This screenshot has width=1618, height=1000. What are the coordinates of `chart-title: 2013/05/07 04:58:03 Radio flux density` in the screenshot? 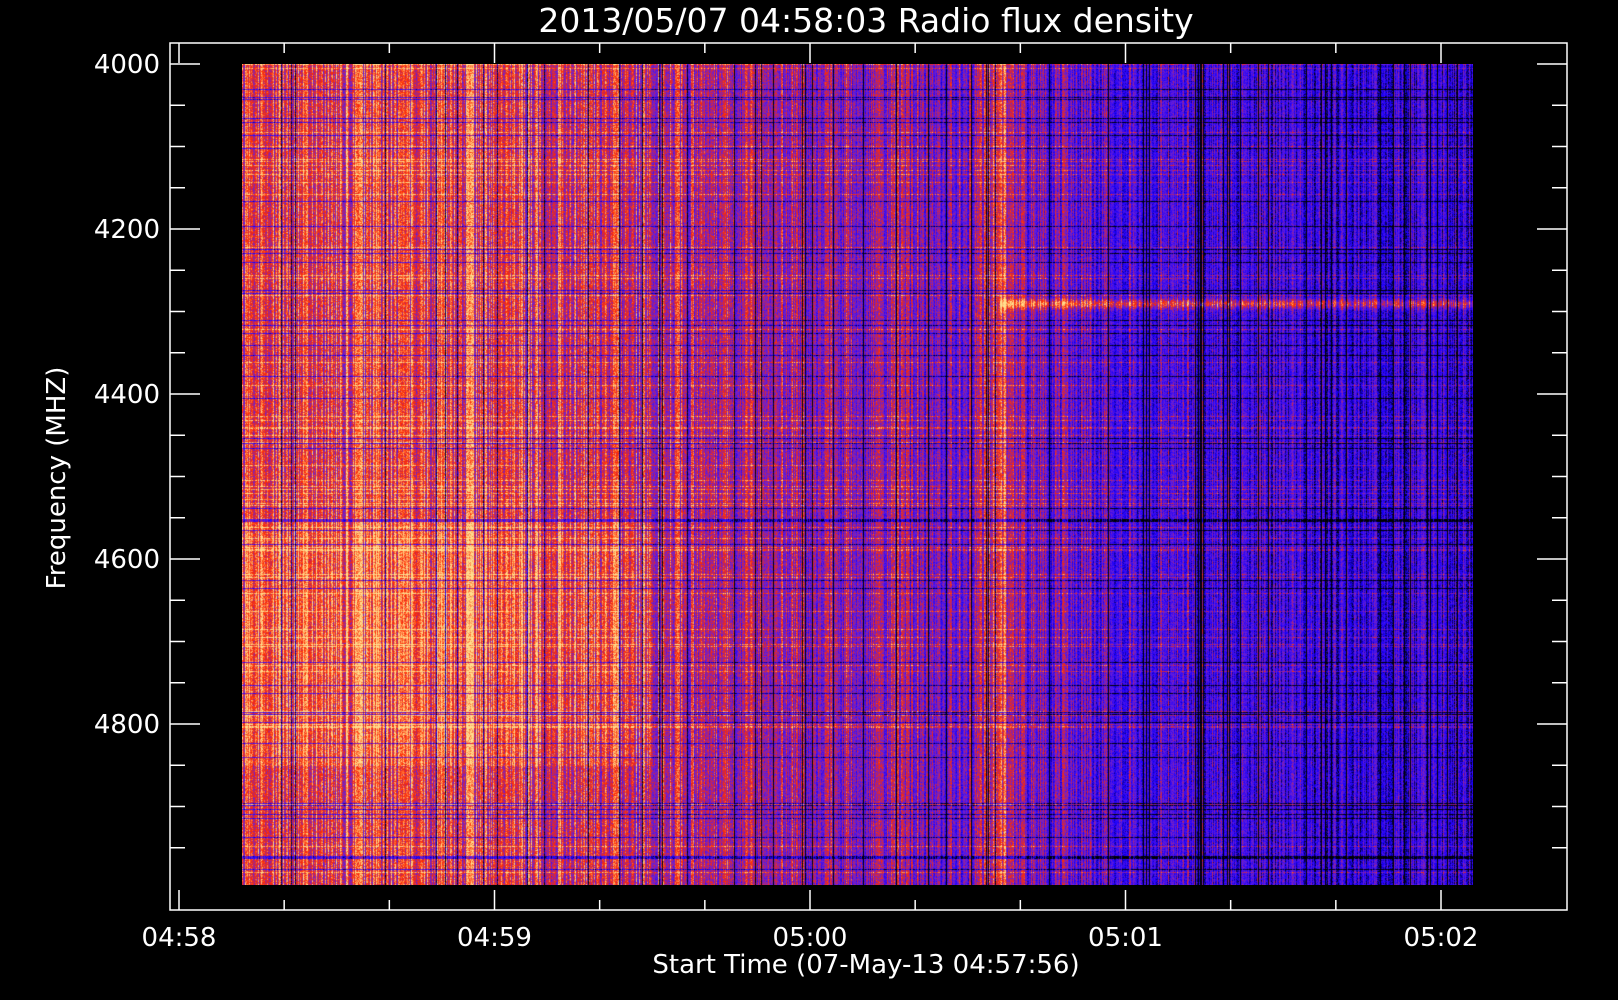 It's located at (865, 20).